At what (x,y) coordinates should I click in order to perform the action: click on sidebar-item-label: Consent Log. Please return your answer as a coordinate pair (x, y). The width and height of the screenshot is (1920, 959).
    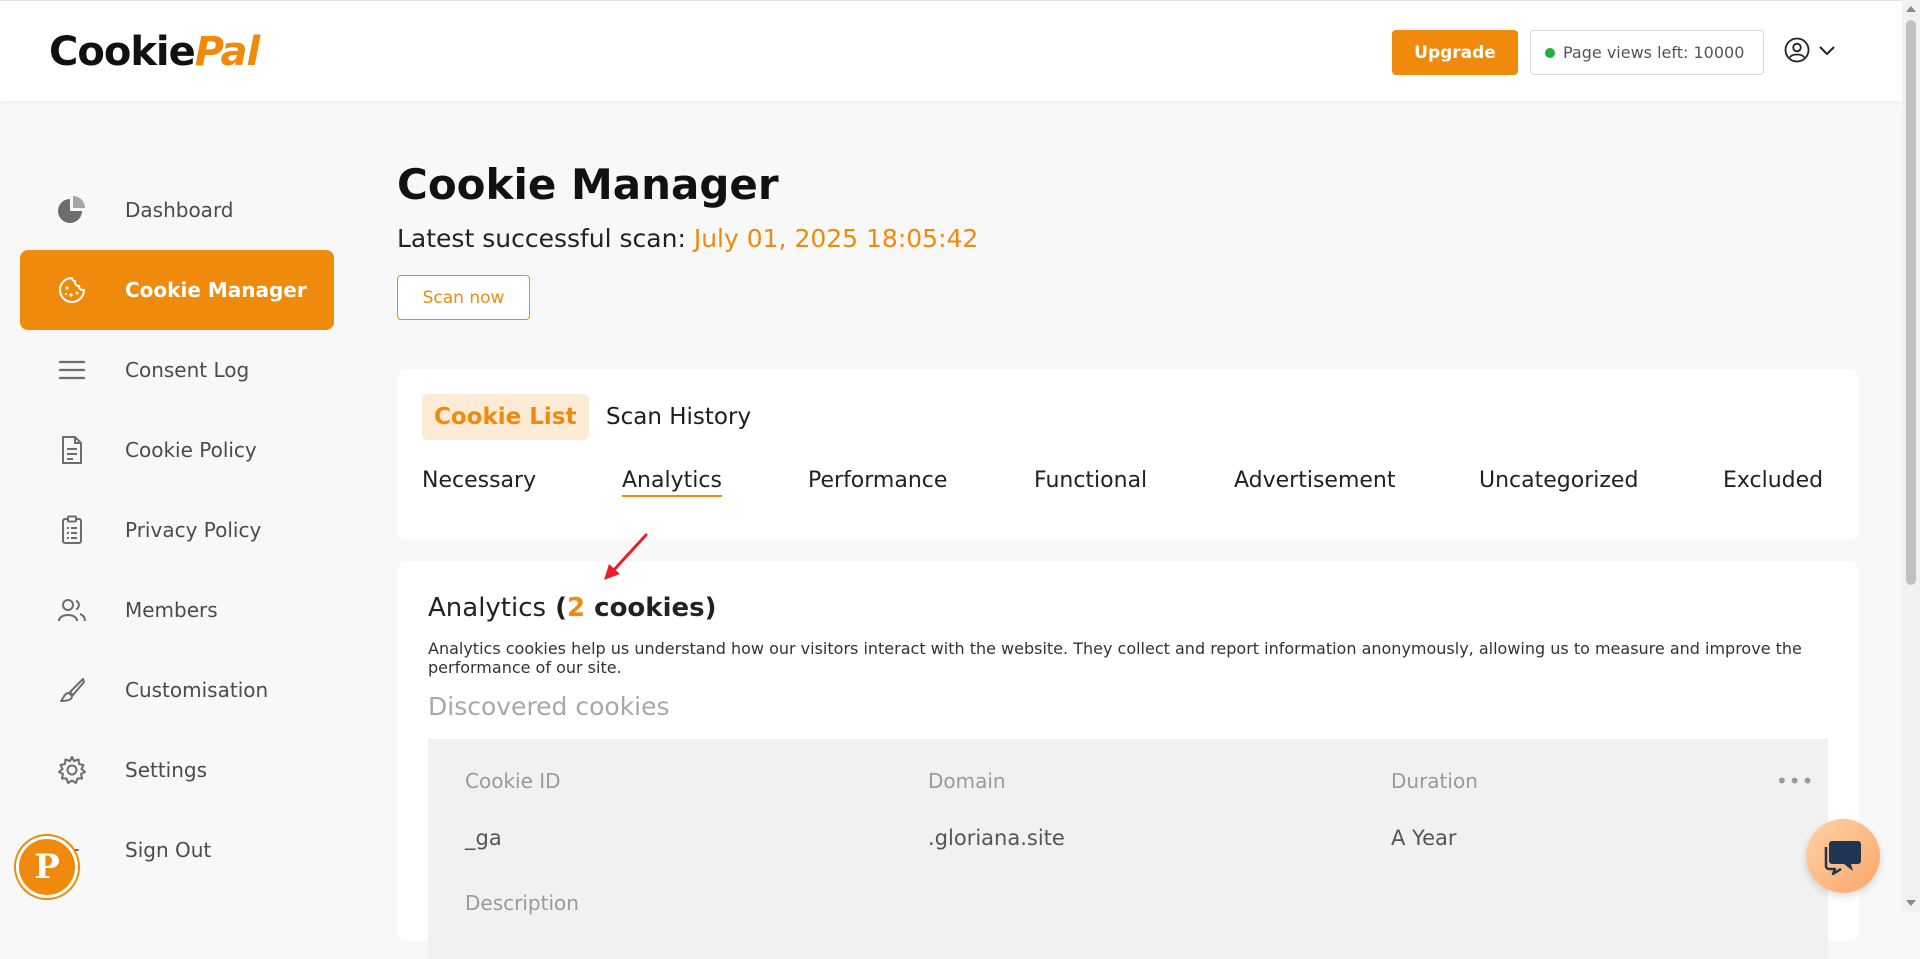
    Looking at the image, I should click on (187, 370).